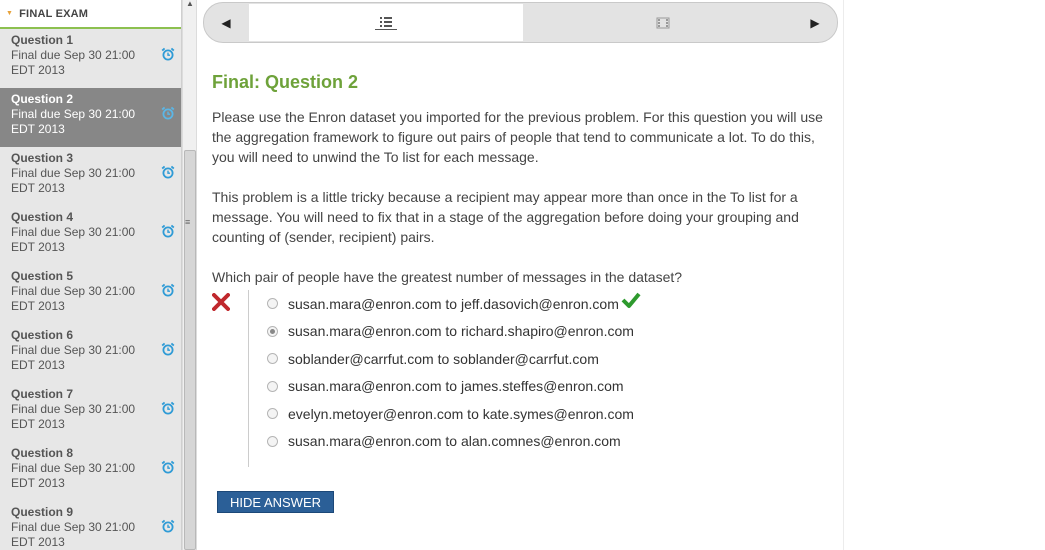  What do you see at coordinates (42, 394) in the screenshot?
I see `question-title: Question 7` at bounding box center [42, 394].